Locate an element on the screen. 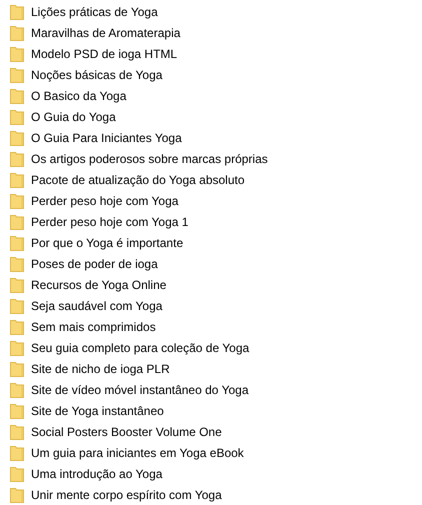 The height and width of the screenshot is (505, 422). folder-item: Sem mais comprimidos is located at coordinates (211, 326).